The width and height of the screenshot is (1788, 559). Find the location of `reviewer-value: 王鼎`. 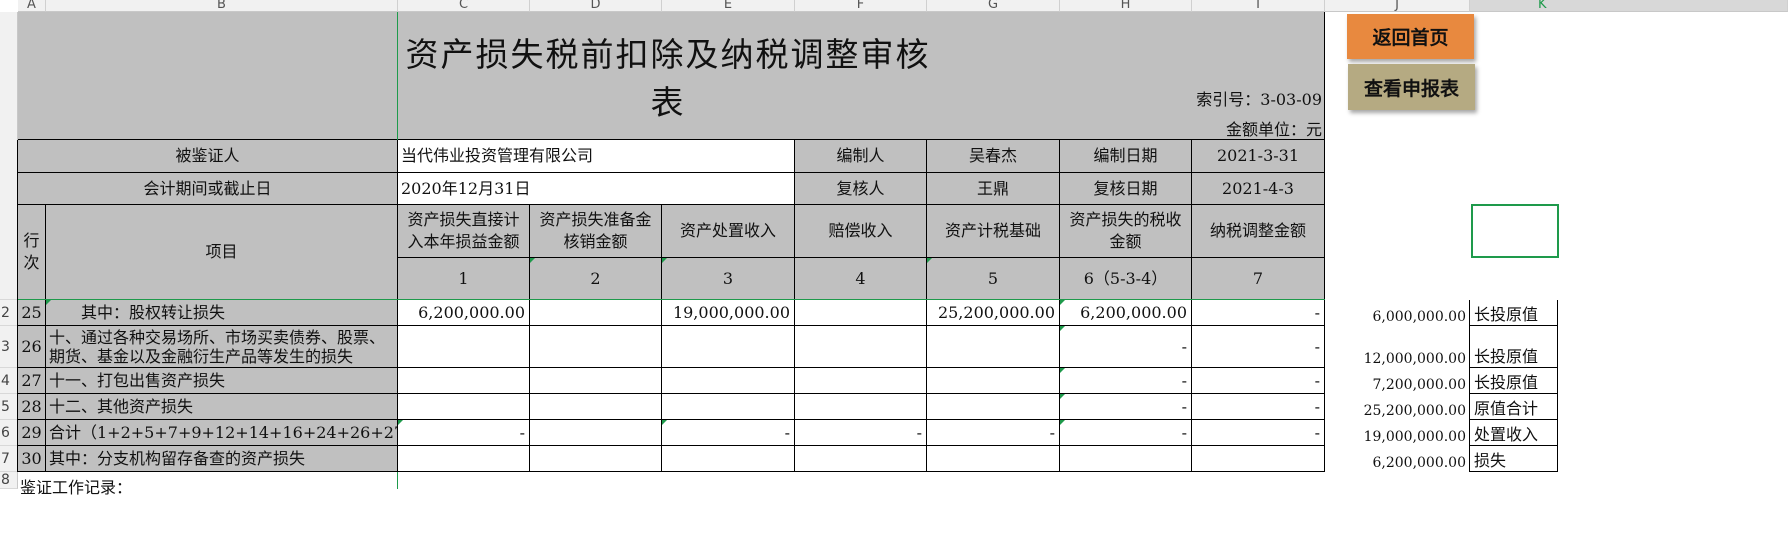

reviewer-value: 王鼎 is located at coordinates (993, 189).